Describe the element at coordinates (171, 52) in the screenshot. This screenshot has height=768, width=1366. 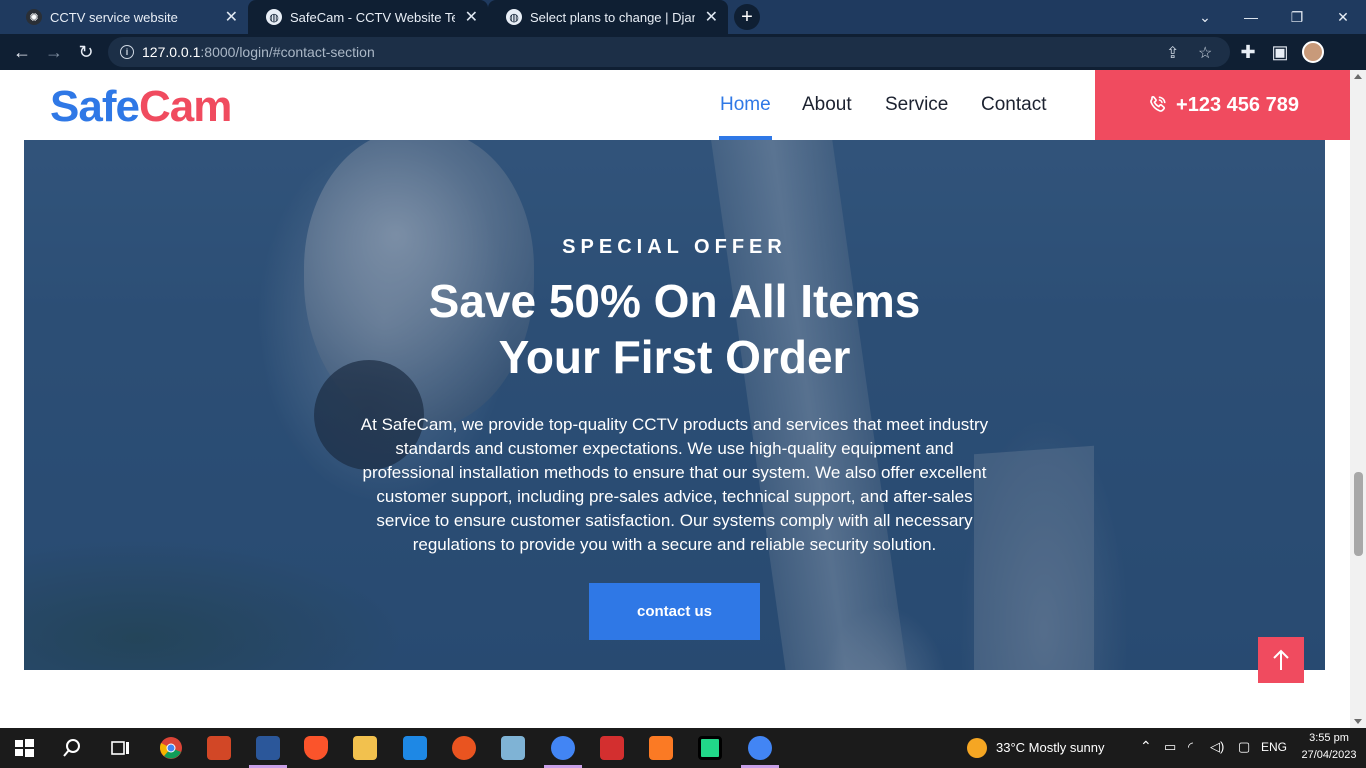
I see `url-host: 127.0.0.1` at that location.